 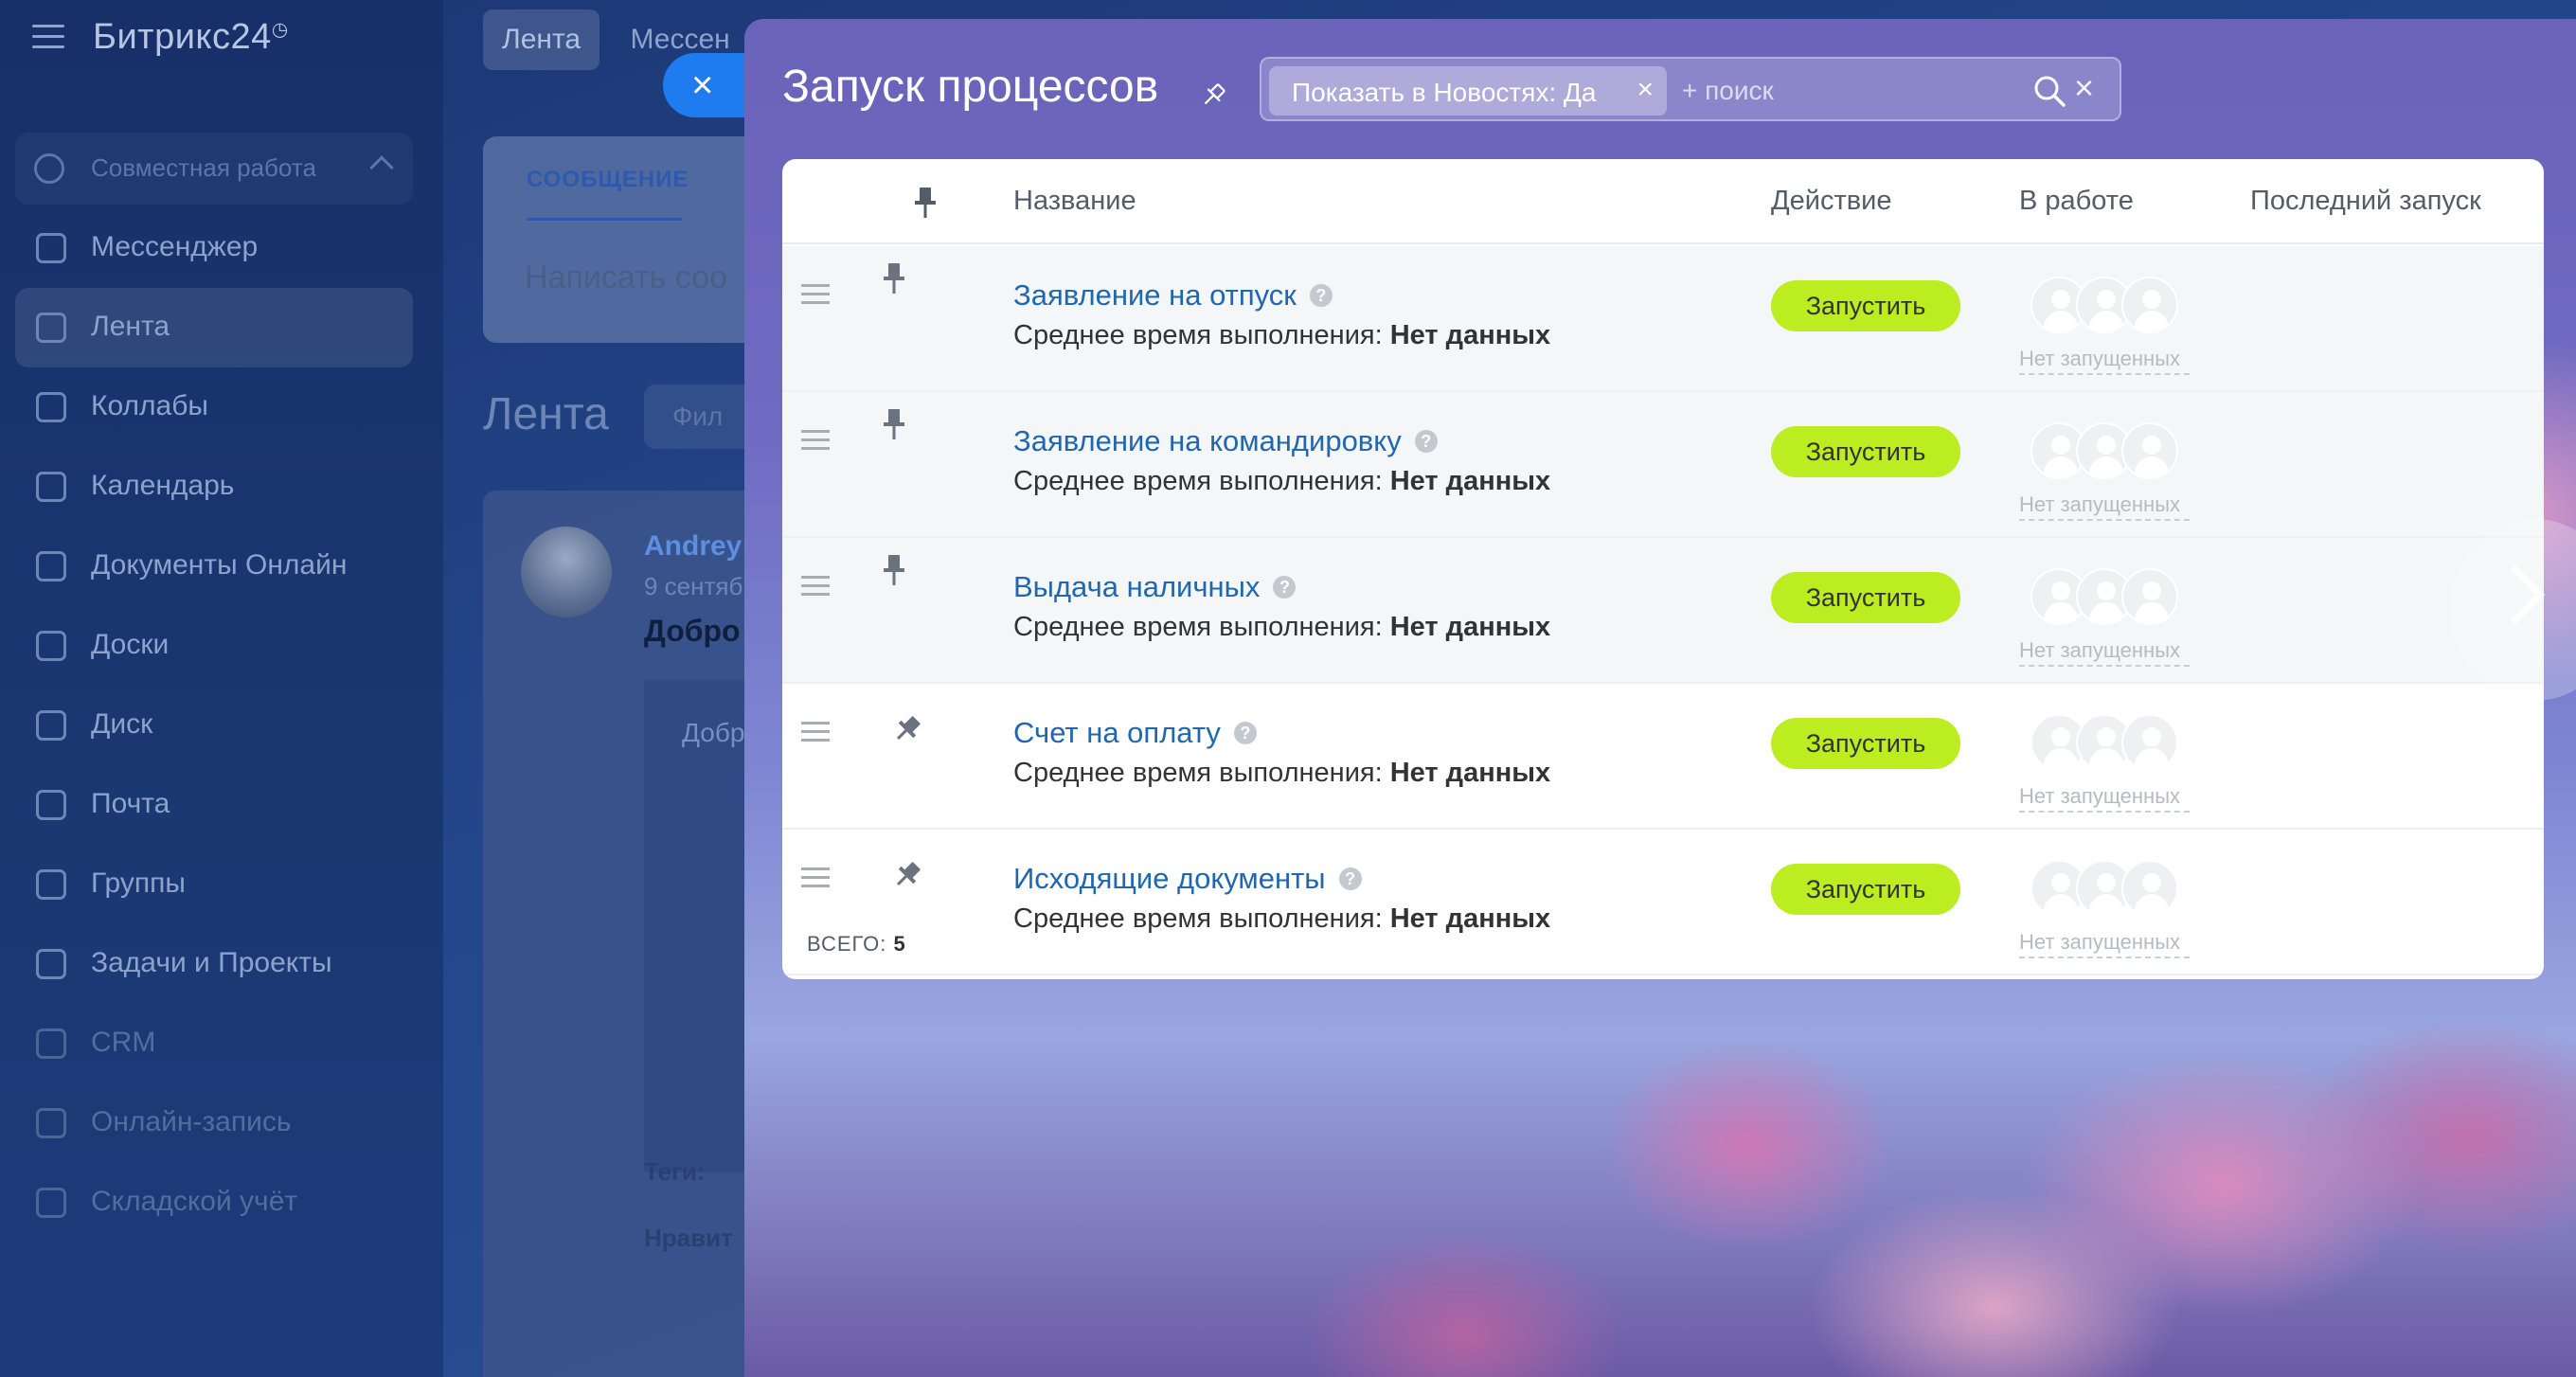 What do you see at coordinates (51, 725) in the screenshot?
I see `disk-icon` at bounding box center [51, 725].